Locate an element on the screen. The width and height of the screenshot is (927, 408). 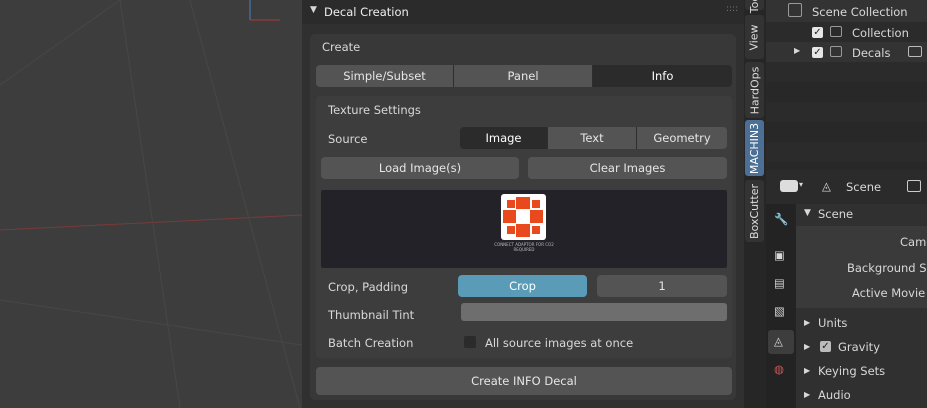
outliner-row-scene-collection: Scene Collection is located at coordinates (846, 11).